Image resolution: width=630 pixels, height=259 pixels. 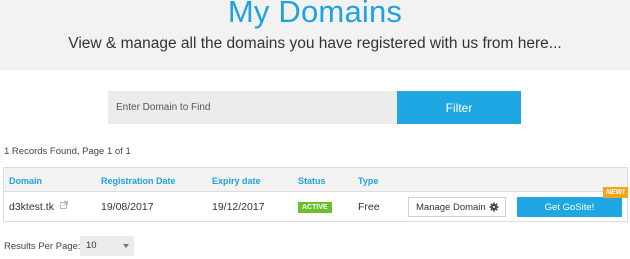 I want to click on domain-search-input, so click(x=252, y=107).